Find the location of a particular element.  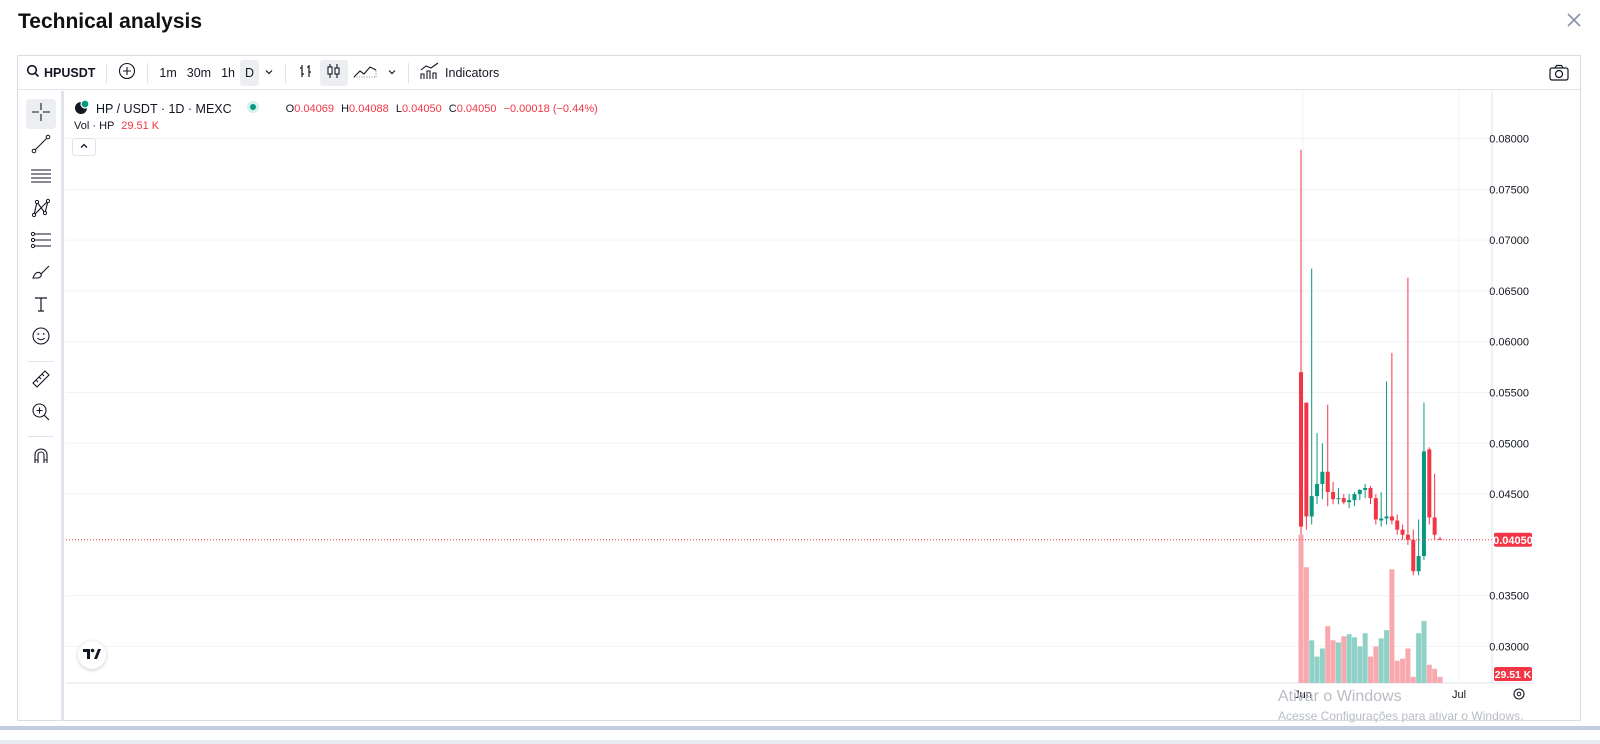

y-tick-label: 0.07500 is located at coordinates (1509, 190).